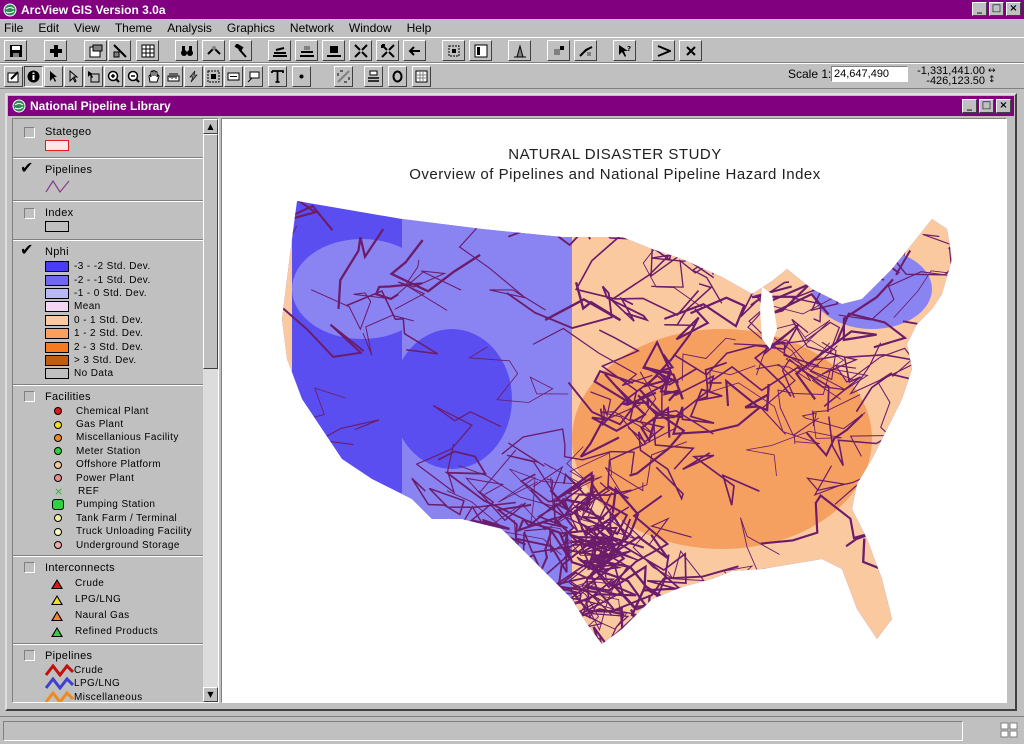 The width and height of the screenshot is (1024, 744). Describe the element at coordinates (519, 50) in the screenshot. I see `histogram-button` at that location.